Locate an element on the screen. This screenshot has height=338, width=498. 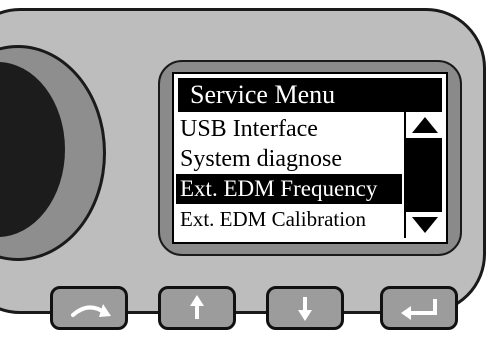
arrow-down-icon is located at coordinates (305, 309).